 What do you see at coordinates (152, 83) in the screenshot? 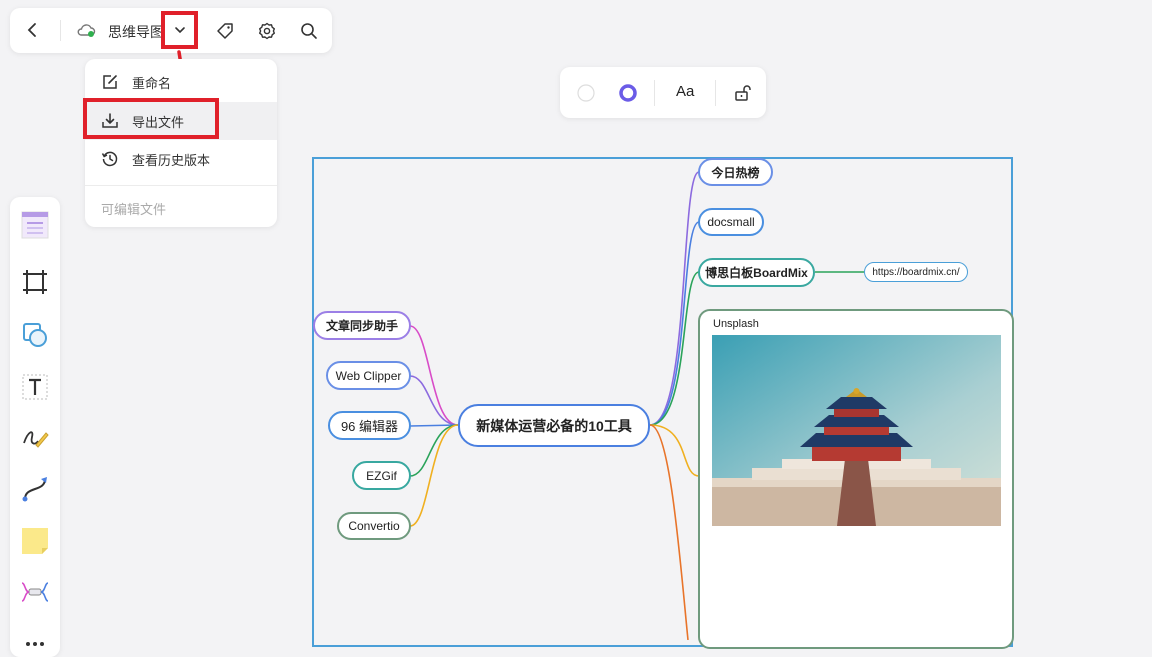
I see `menu-item-label: 重命名` at bounding box center [152, 83].